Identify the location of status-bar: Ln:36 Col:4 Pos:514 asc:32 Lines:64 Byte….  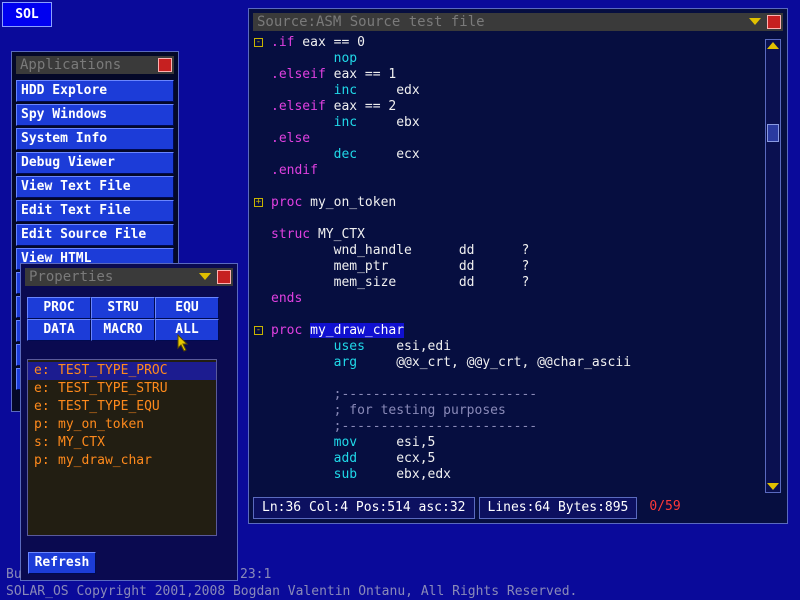
(473, 508).